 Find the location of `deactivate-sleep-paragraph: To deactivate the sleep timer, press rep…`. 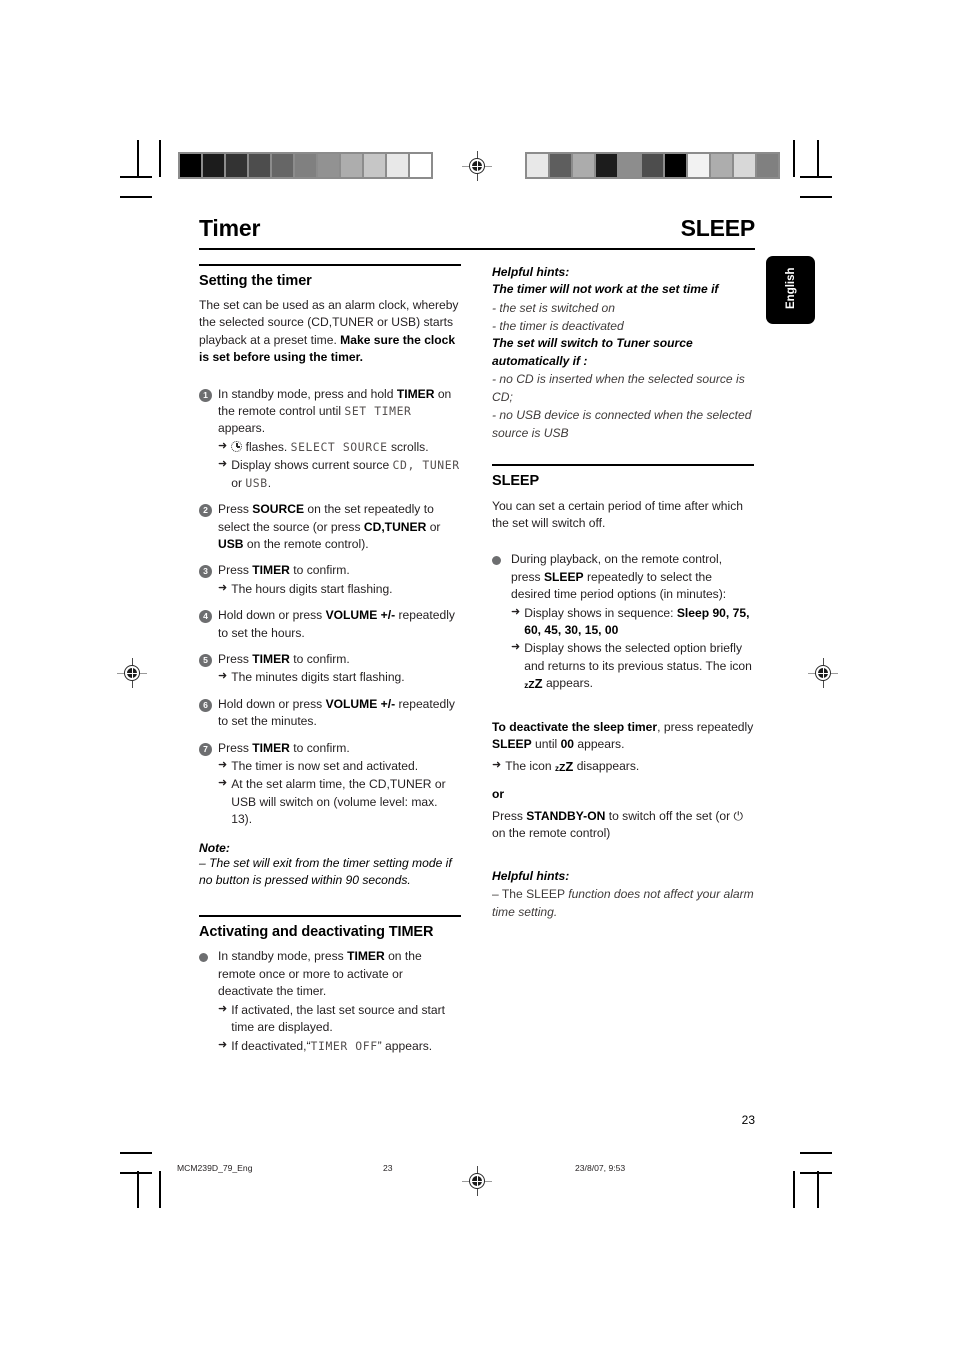

deactivate-sleep-paragraph: To deactivate the sleep timer, press rep… is located at coordinates (623, 736).